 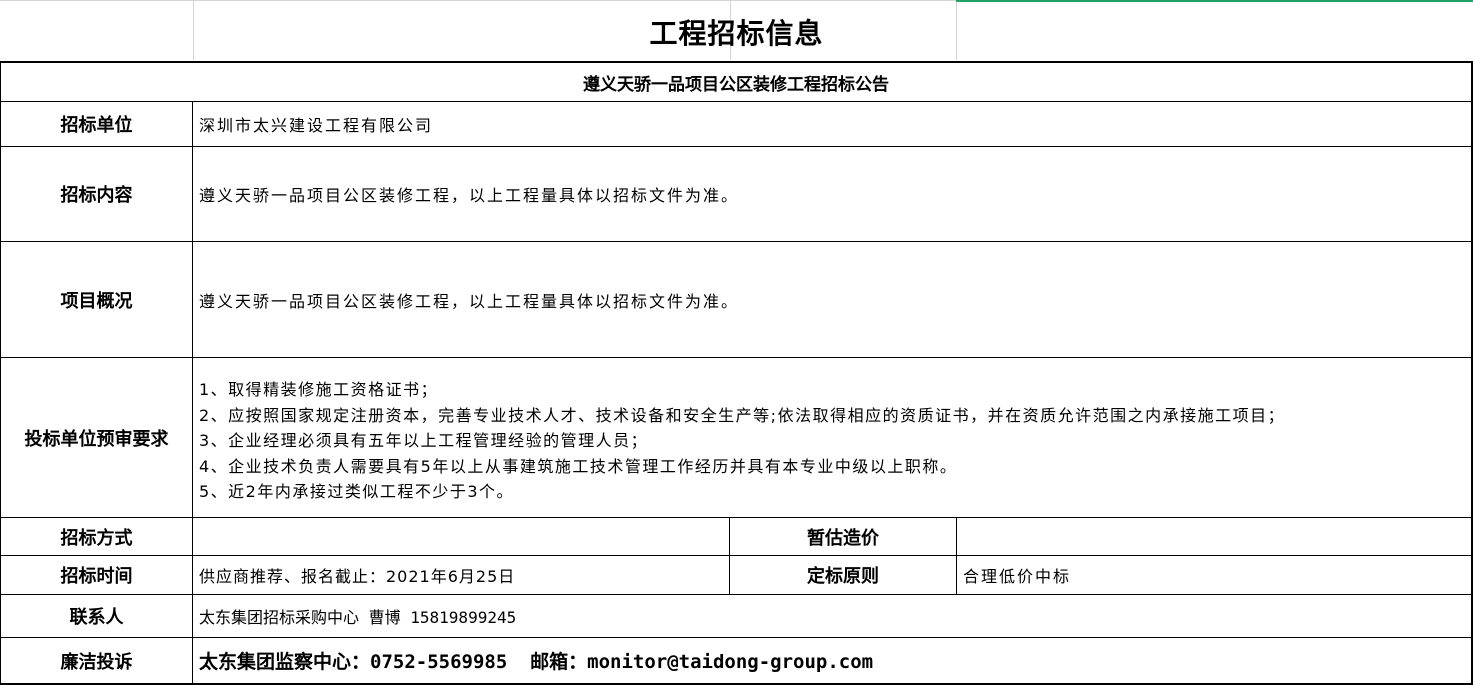 I want to click on method-value, so click(x=461, y=536).